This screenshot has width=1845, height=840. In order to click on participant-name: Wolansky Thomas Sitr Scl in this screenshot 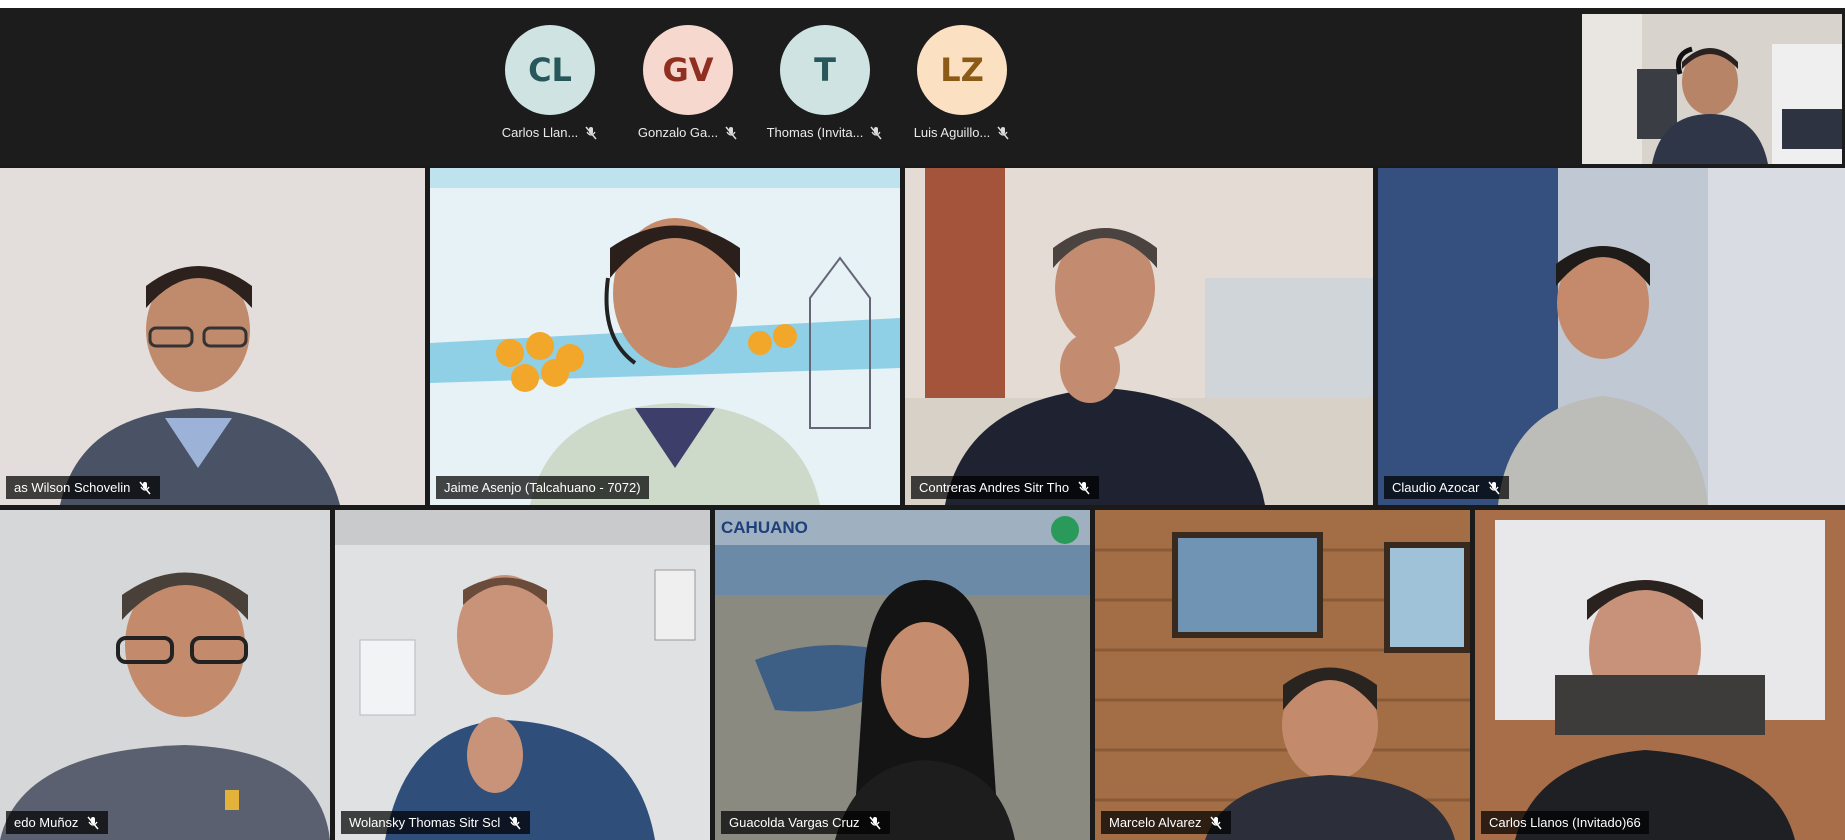, I will do `click(425, 822)`.